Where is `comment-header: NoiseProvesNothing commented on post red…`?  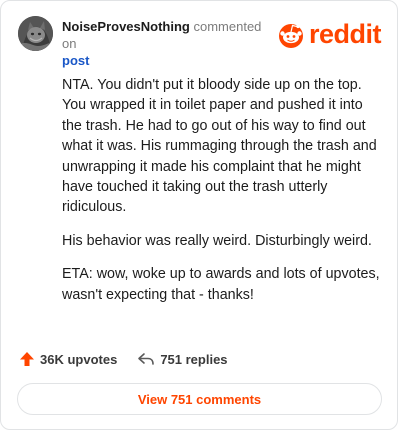 comment-header: NoiseProvesNothing commented on post red… is located at coordinates (200, 42).